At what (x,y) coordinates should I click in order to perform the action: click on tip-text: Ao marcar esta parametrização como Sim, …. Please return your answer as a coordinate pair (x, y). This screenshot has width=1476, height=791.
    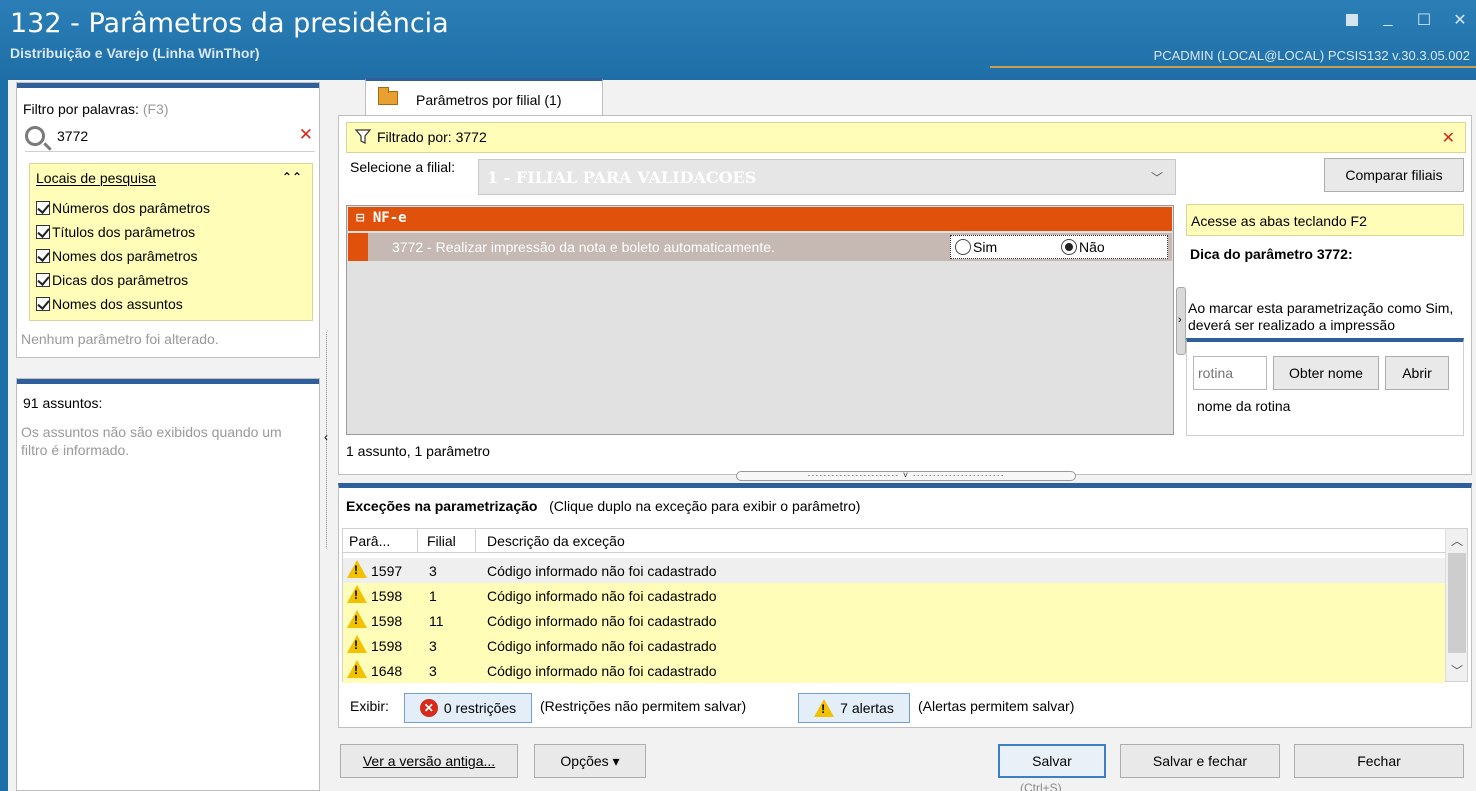
    Looking at the image, I should click on (1321, 316).